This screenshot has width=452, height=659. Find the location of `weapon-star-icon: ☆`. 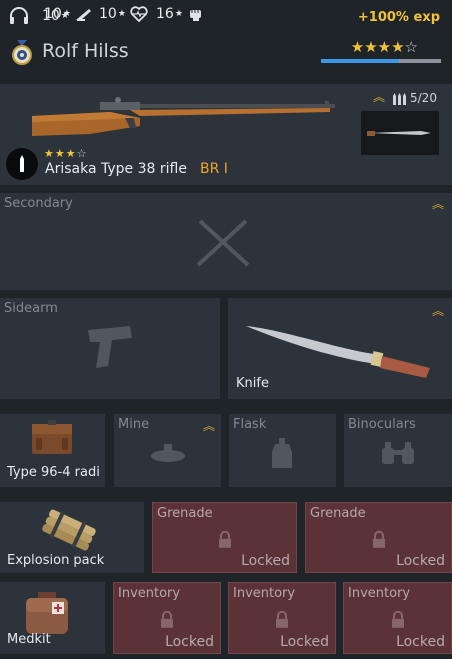

weapon-star-icon: ☆ is located at coordinates (82, 153).